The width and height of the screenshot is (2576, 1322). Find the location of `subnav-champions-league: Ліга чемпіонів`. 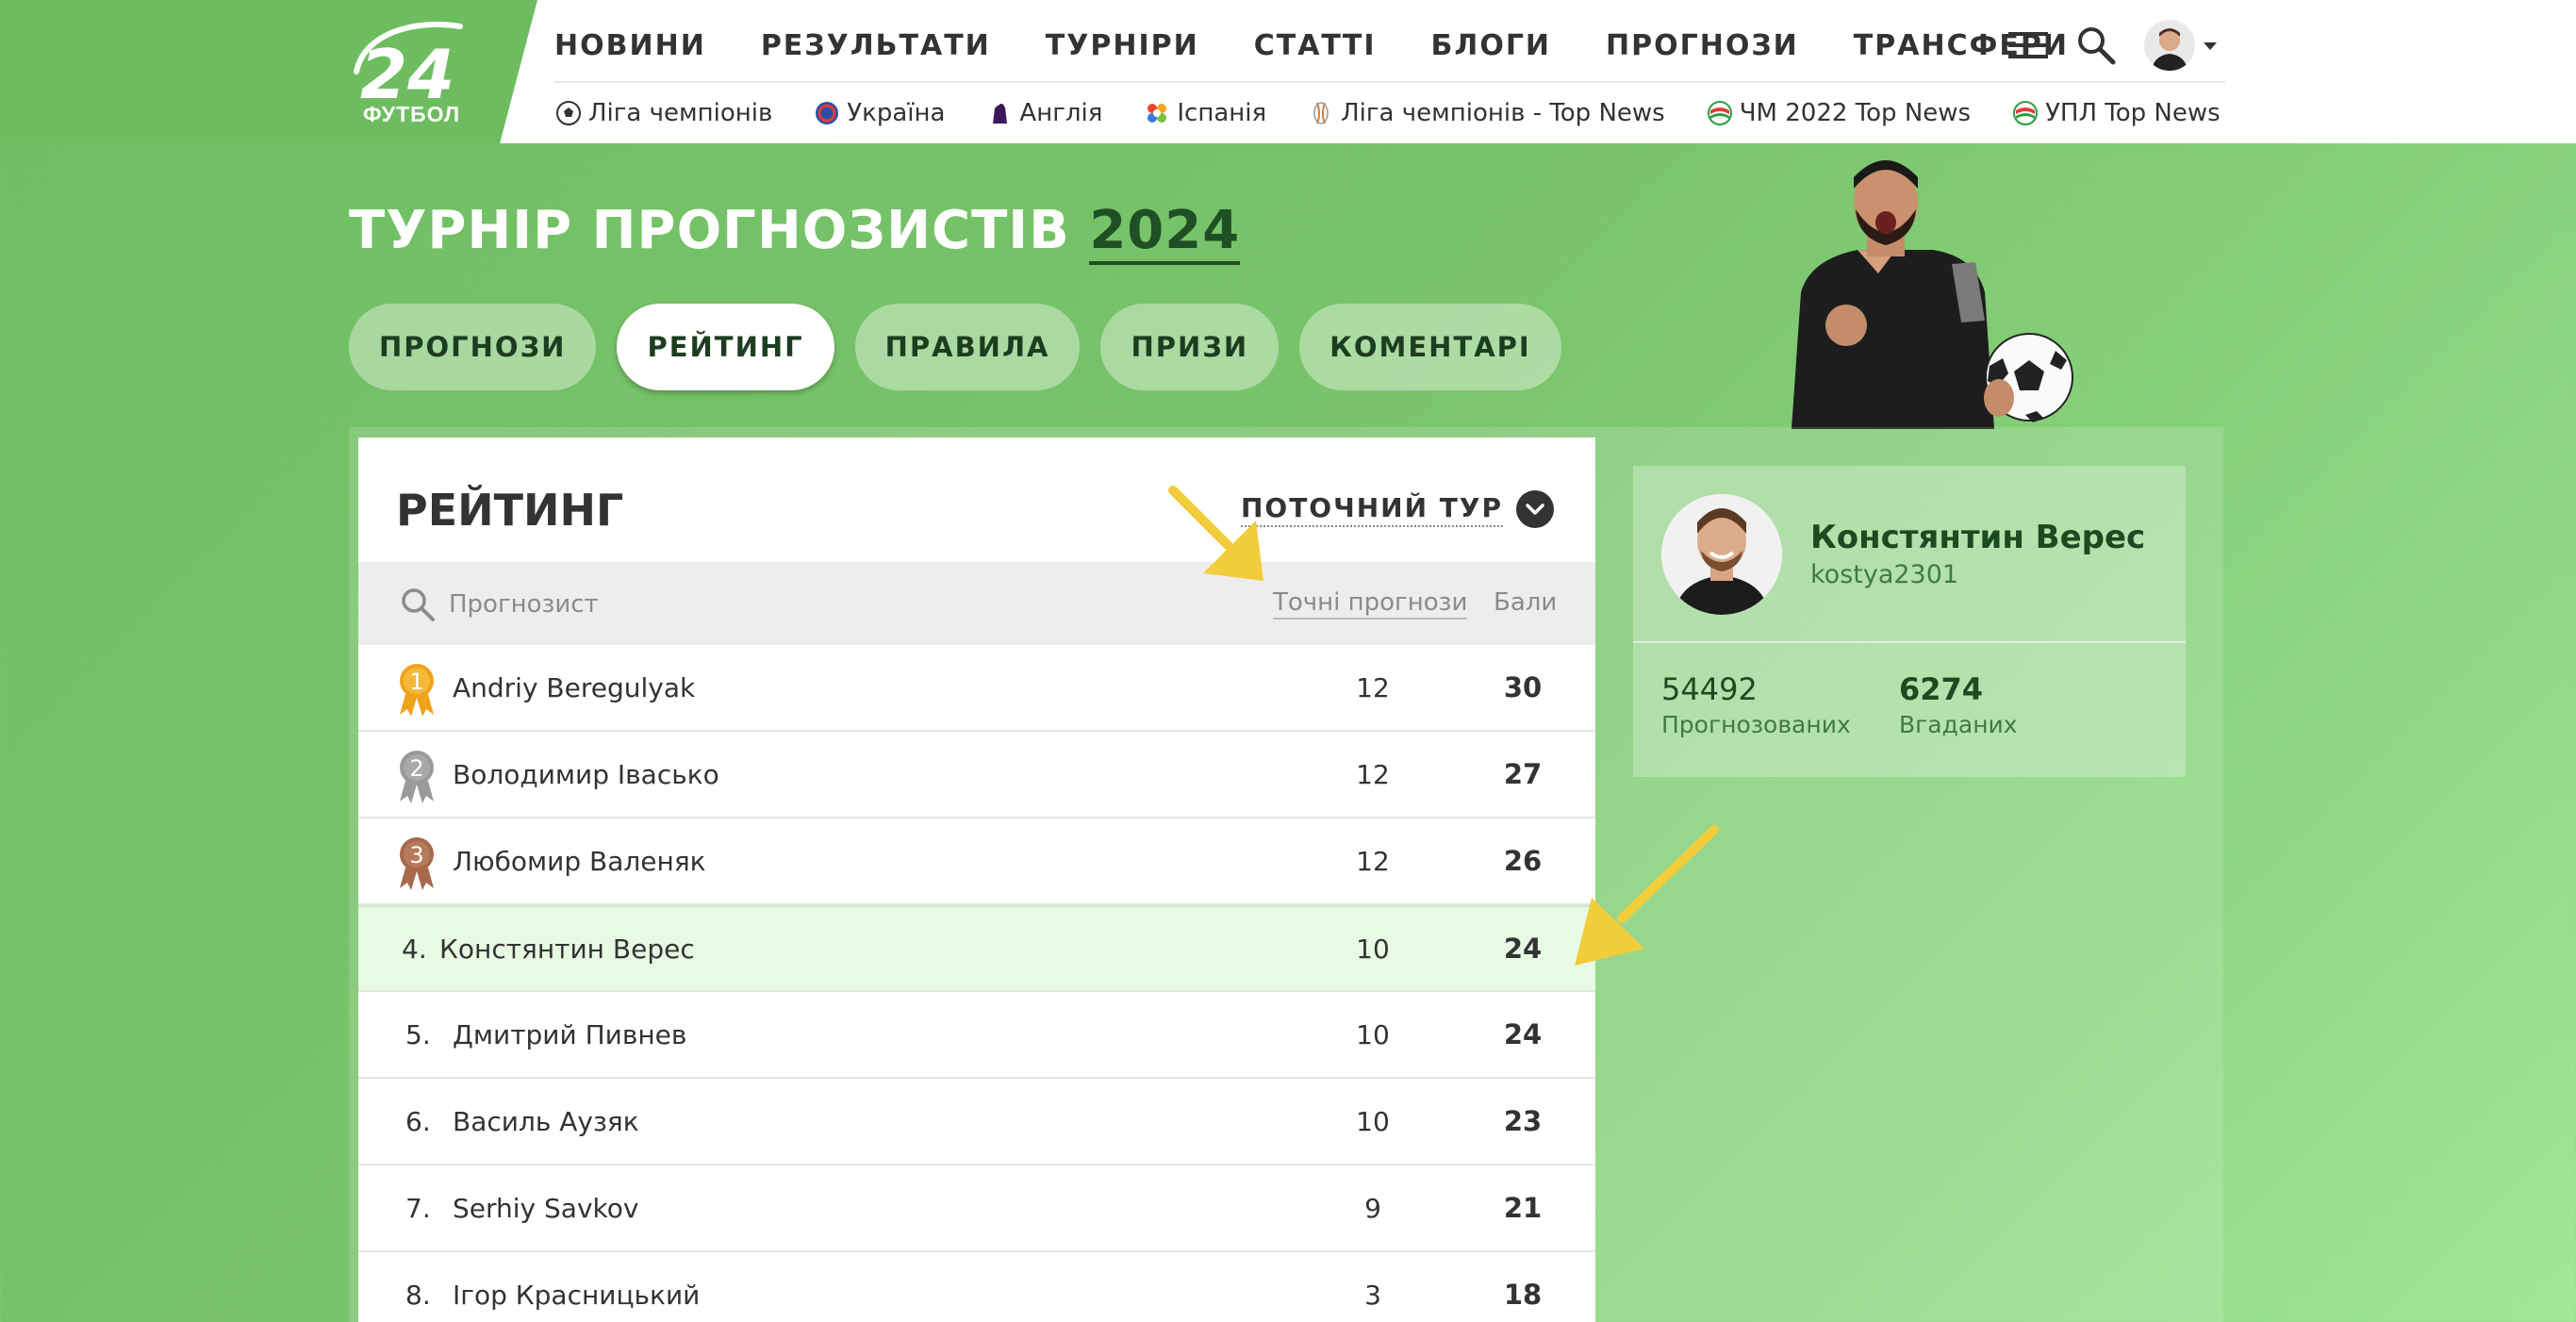

subnav-champions-league: Ліга чемпіонів is located at coordinates (663, 113).